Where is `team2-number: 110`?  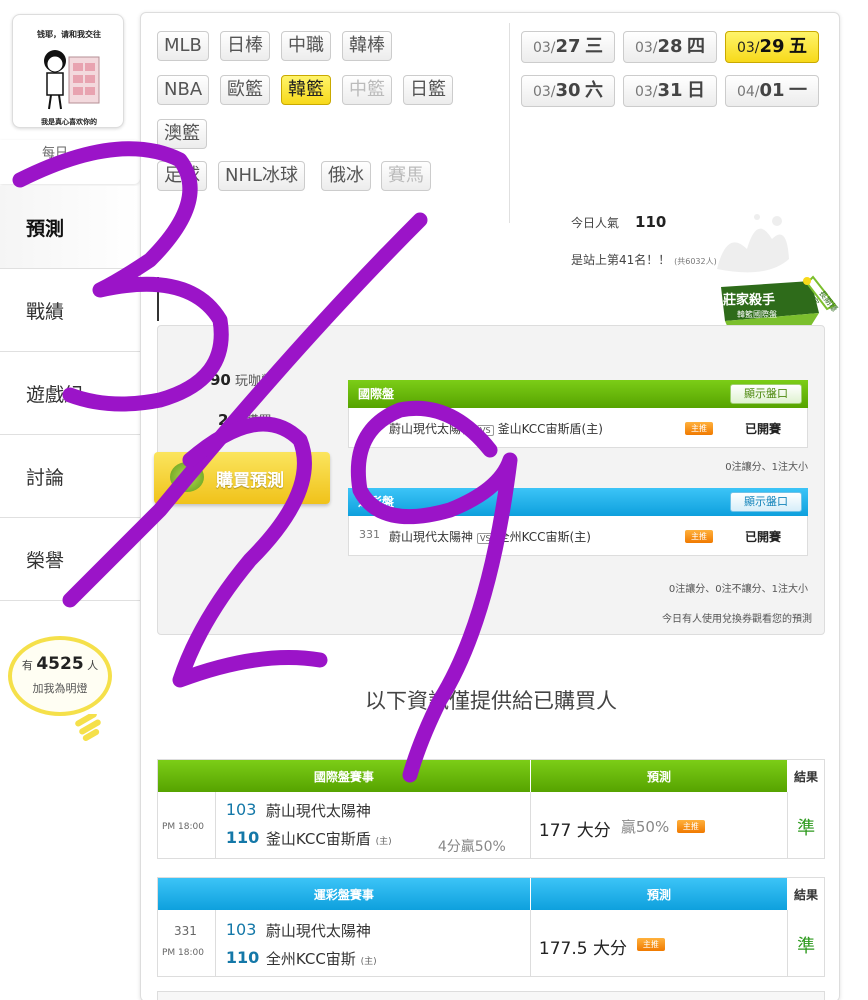 team2-number: 110 is located at coordinates (242, 957).